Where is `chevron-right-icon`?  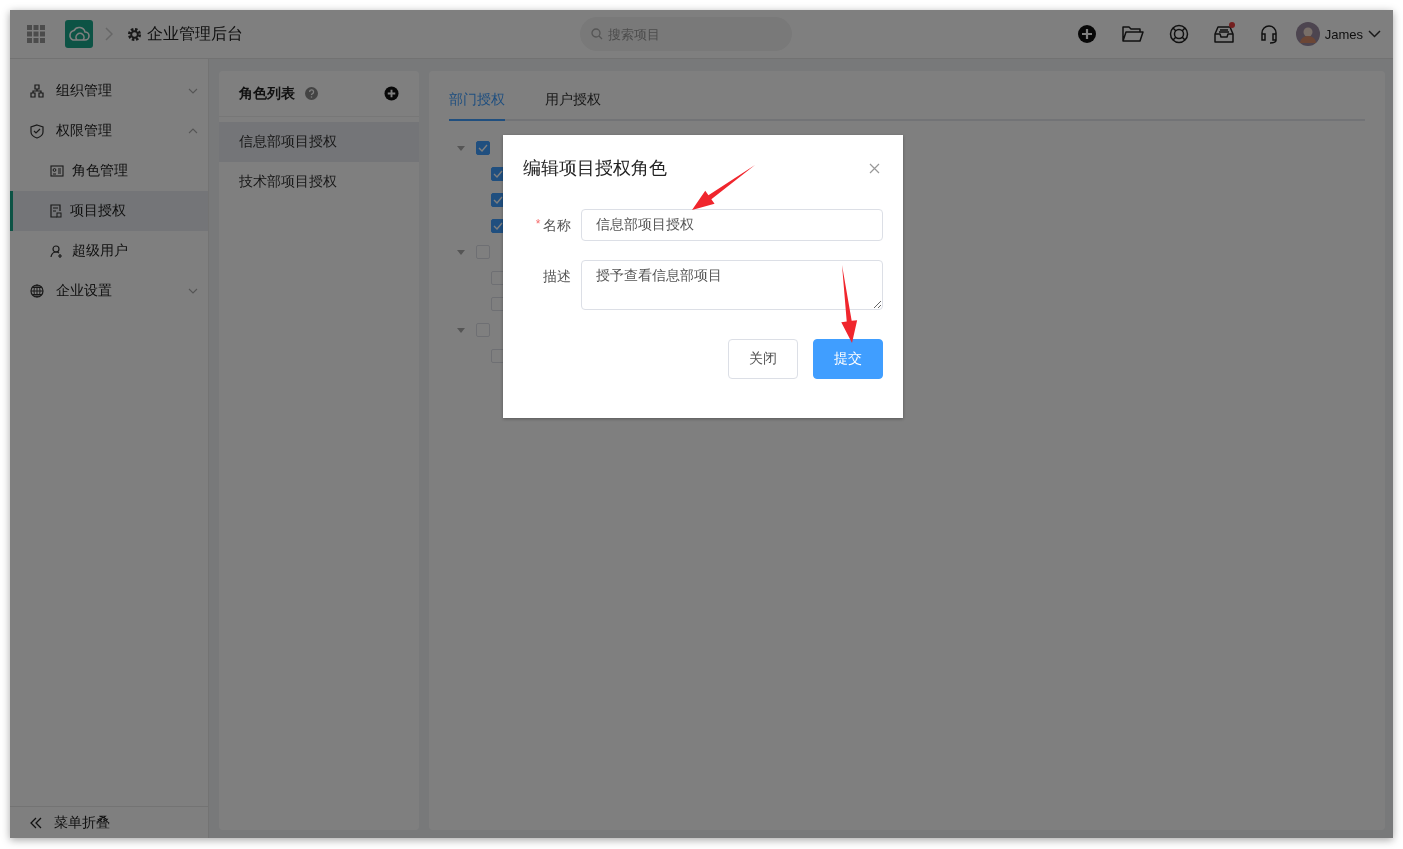 chevron-right-icon is located at coordinates (109, 34).